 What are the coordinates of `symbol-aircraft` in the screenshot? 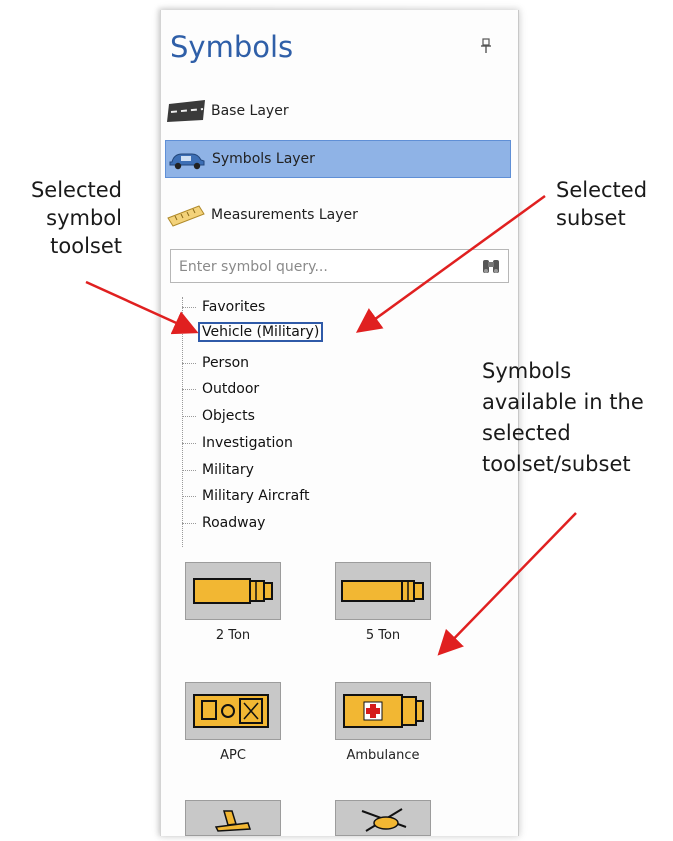 It's located at (233, 818).